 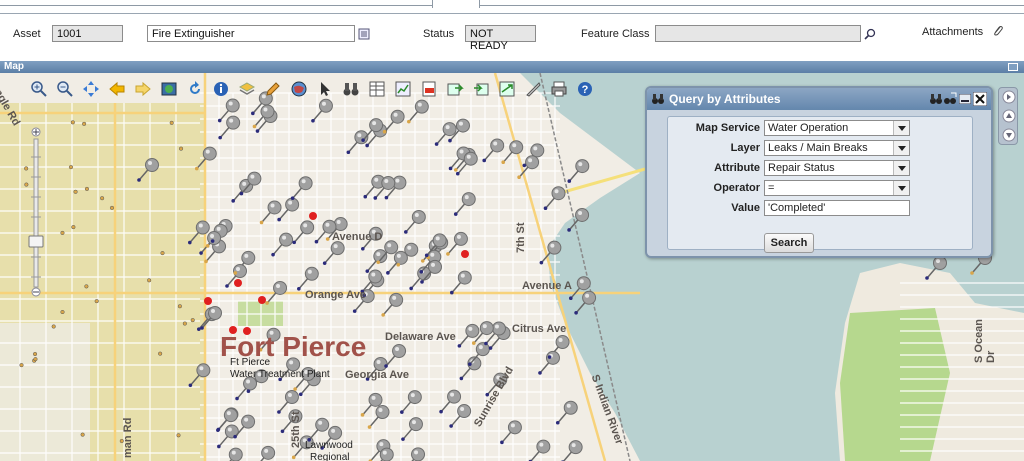 I want to click on info-icon, so click(x=221, y=89).